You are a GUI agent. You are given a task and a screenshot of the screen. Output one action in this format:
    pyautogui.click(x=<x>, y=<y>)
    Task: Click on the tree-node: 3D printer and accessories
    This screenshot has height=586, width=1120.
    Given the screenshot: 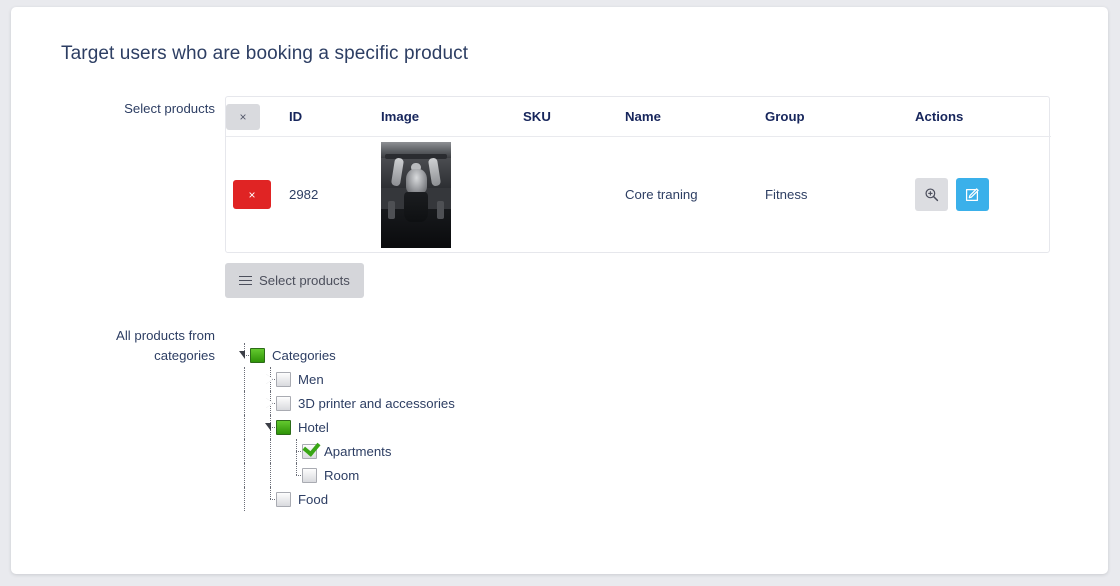 What is the action you would take?
    pyautogui.click(x=347, y=403)
    